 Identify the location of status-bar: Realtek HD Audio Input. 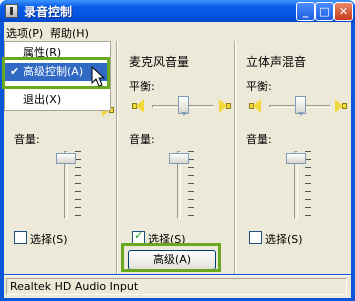
(177, 286).